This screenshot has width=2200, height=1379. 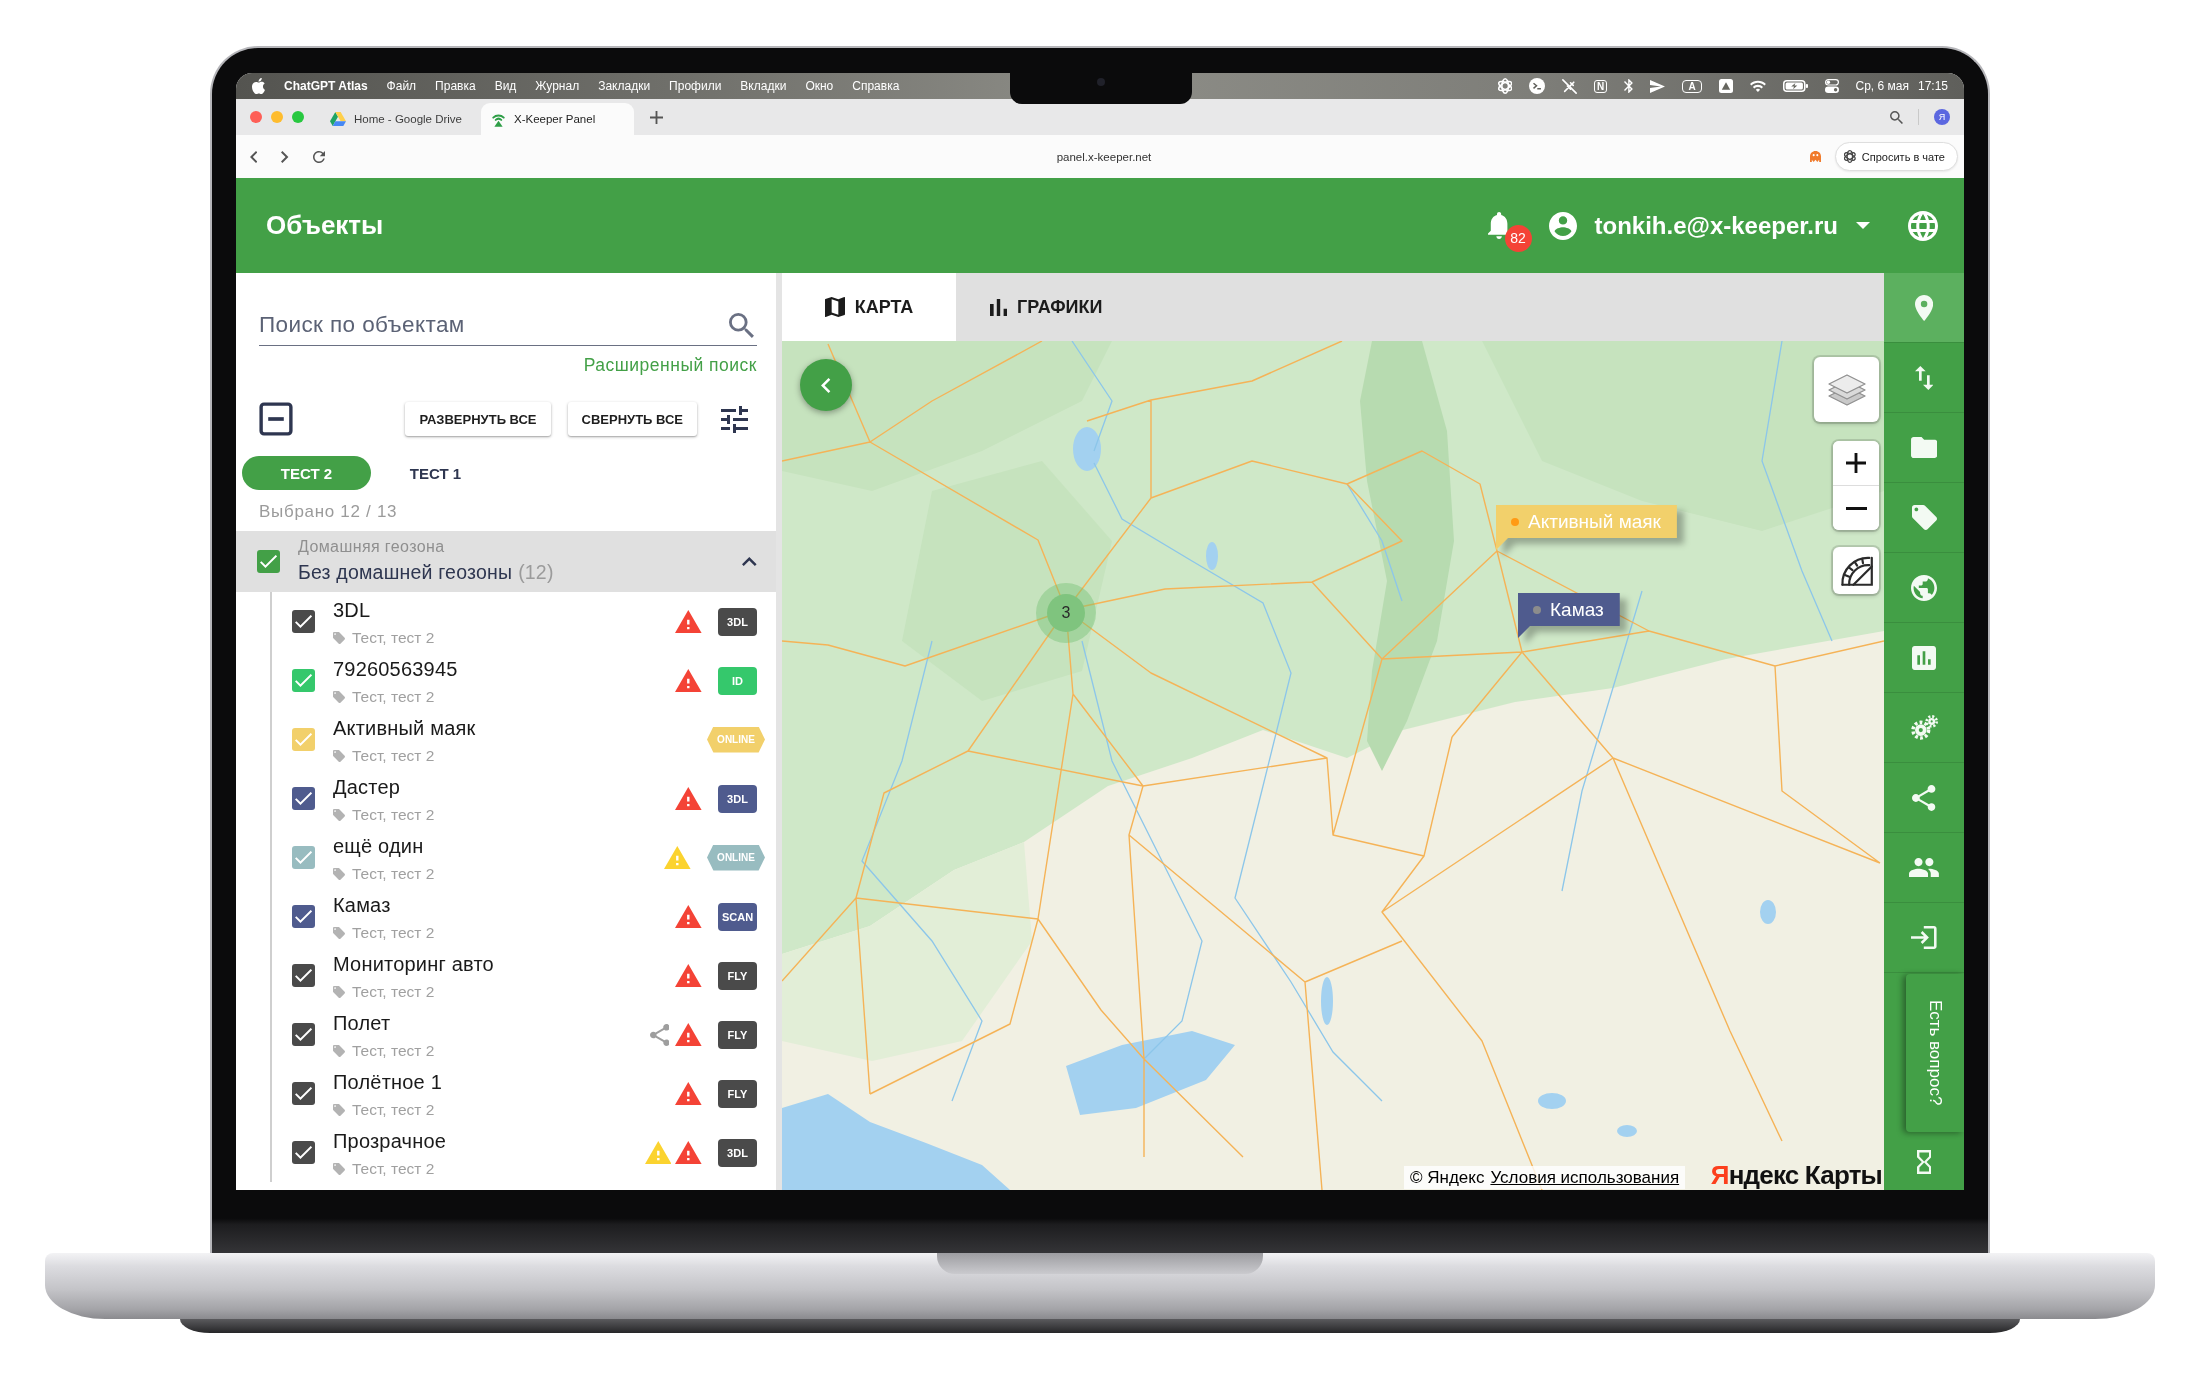 I want to click on object-name: Камаз, so click(x=384, y=905).